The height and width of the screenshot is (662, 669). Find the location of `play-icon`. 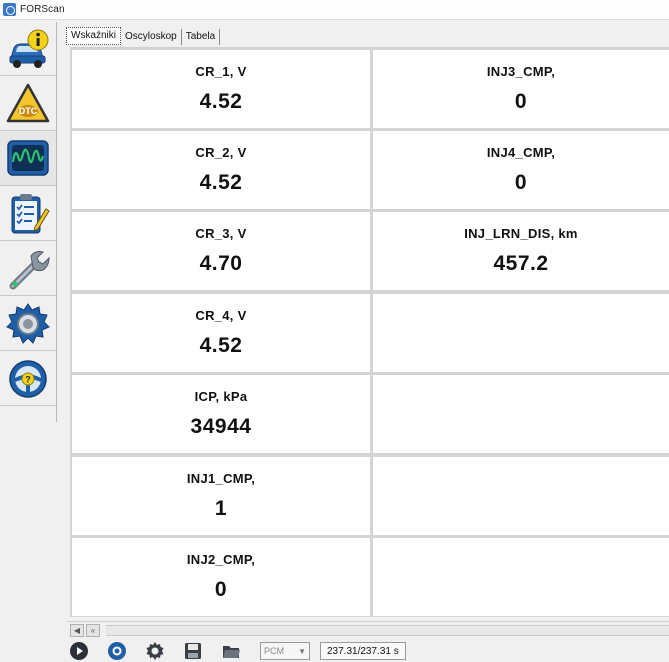

play-icon is located at coordinates (79, 651).